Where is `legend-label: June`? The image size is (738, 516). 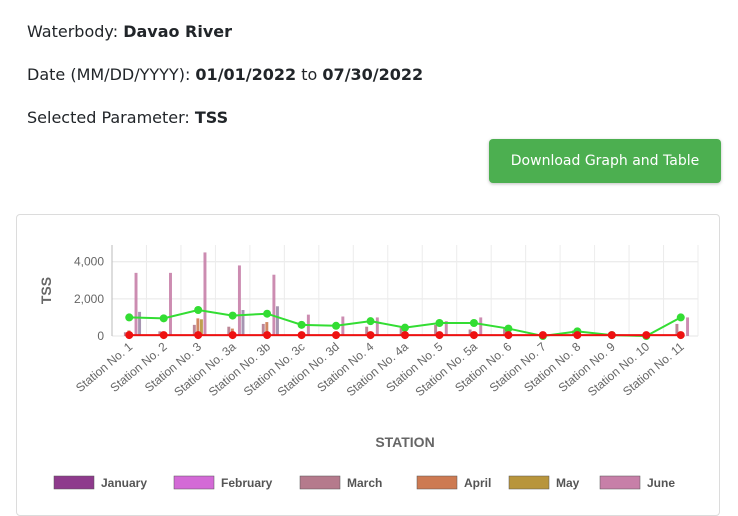
legend-label: June is located at coordinates (661, 483).